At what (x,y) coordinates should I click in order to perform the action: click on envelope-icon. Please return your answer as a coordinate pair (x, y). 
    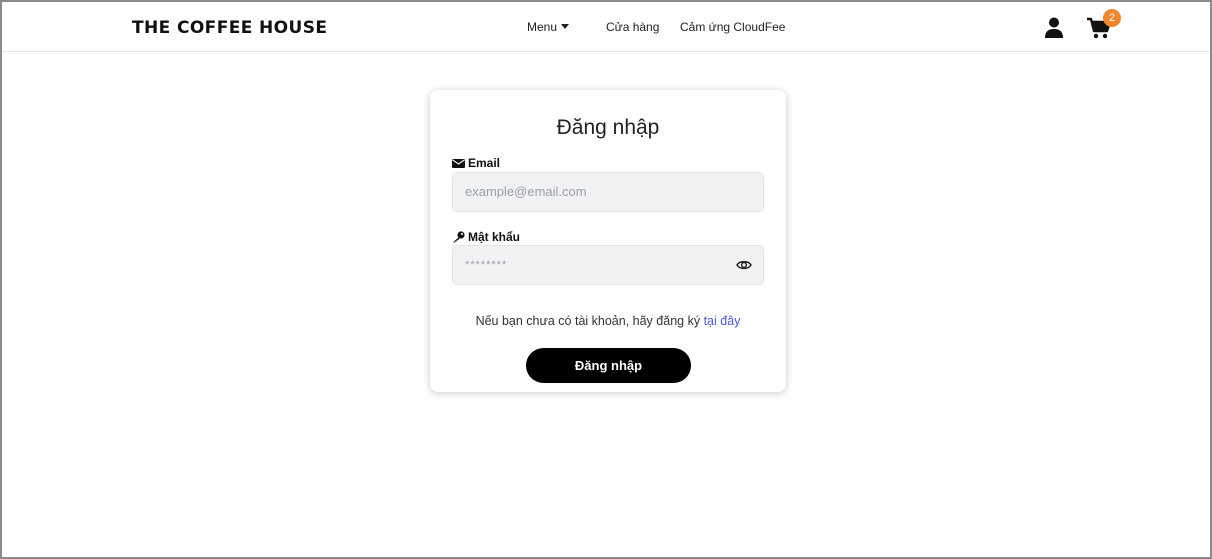
    Looking at the image, I should click on (458, 163).